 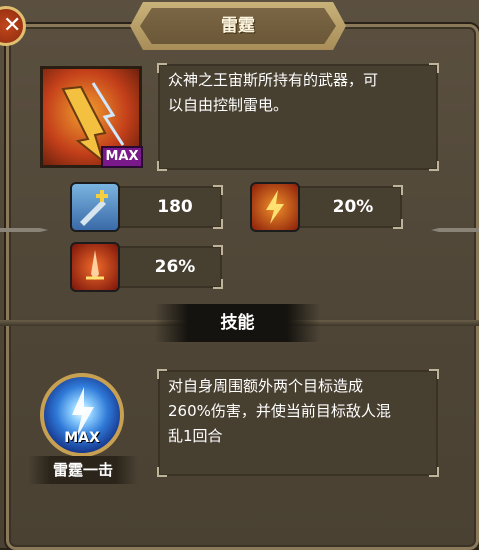 What do you see at coordinates (238, 26) in the screenshot?
I see `page-title: 雷霆` at bounding box center [238, 26].